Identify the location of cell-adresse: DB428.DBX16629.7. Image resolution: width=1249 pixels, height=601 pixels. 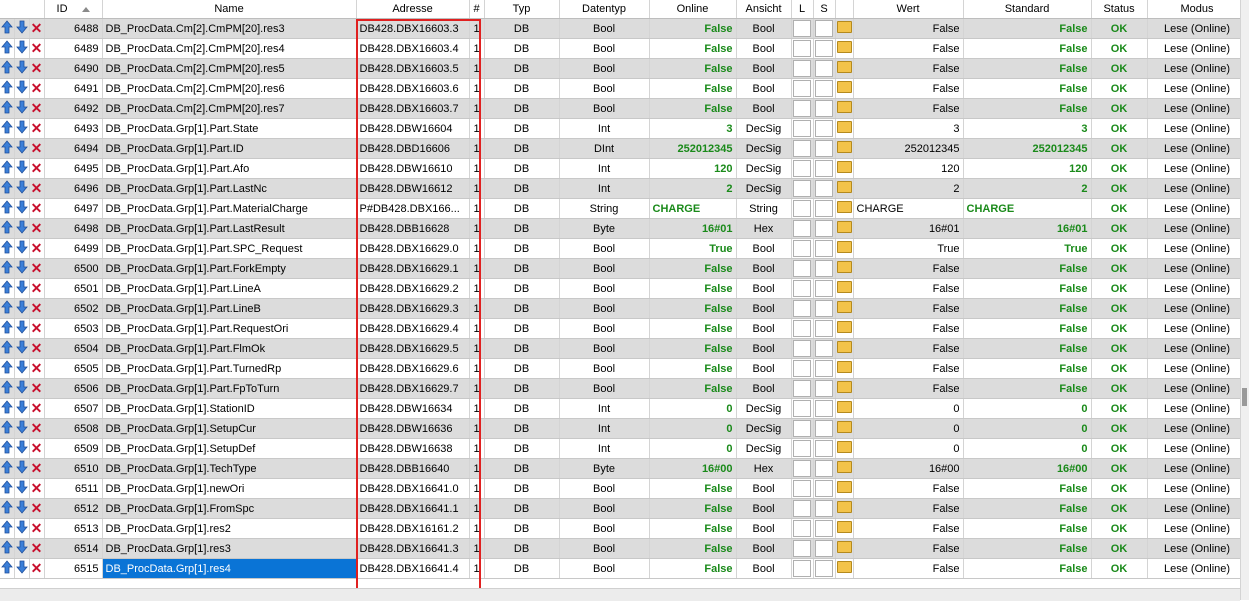
(413, 388).